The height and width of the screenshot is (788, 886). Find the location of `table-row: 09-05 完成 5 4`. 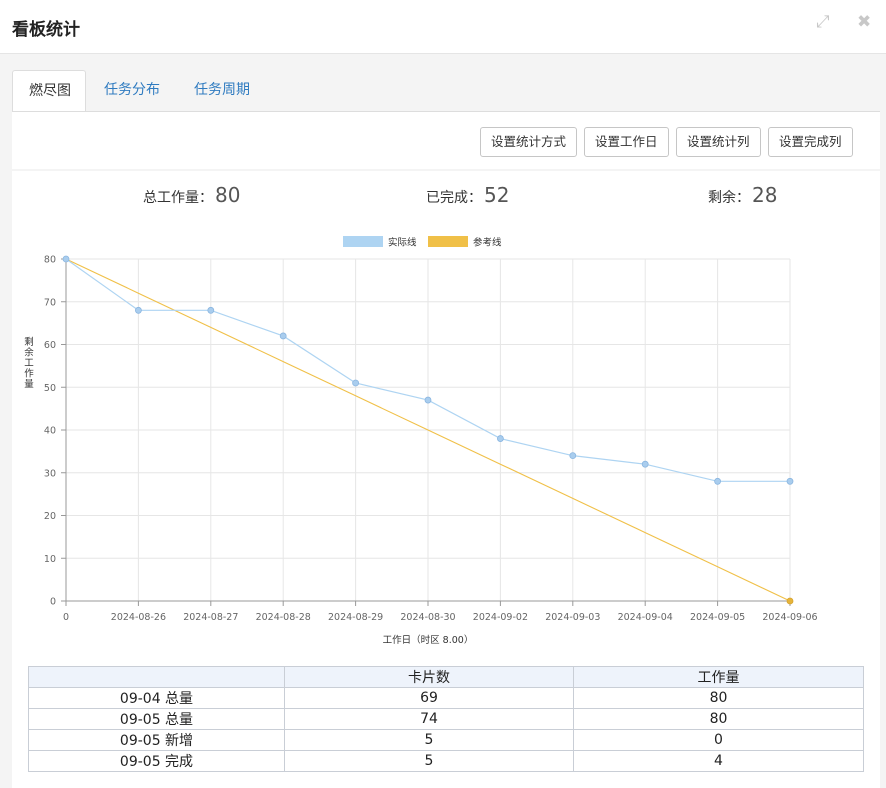

table-row: 09-05 完成 5 4 is located at coordinates (446, 761).